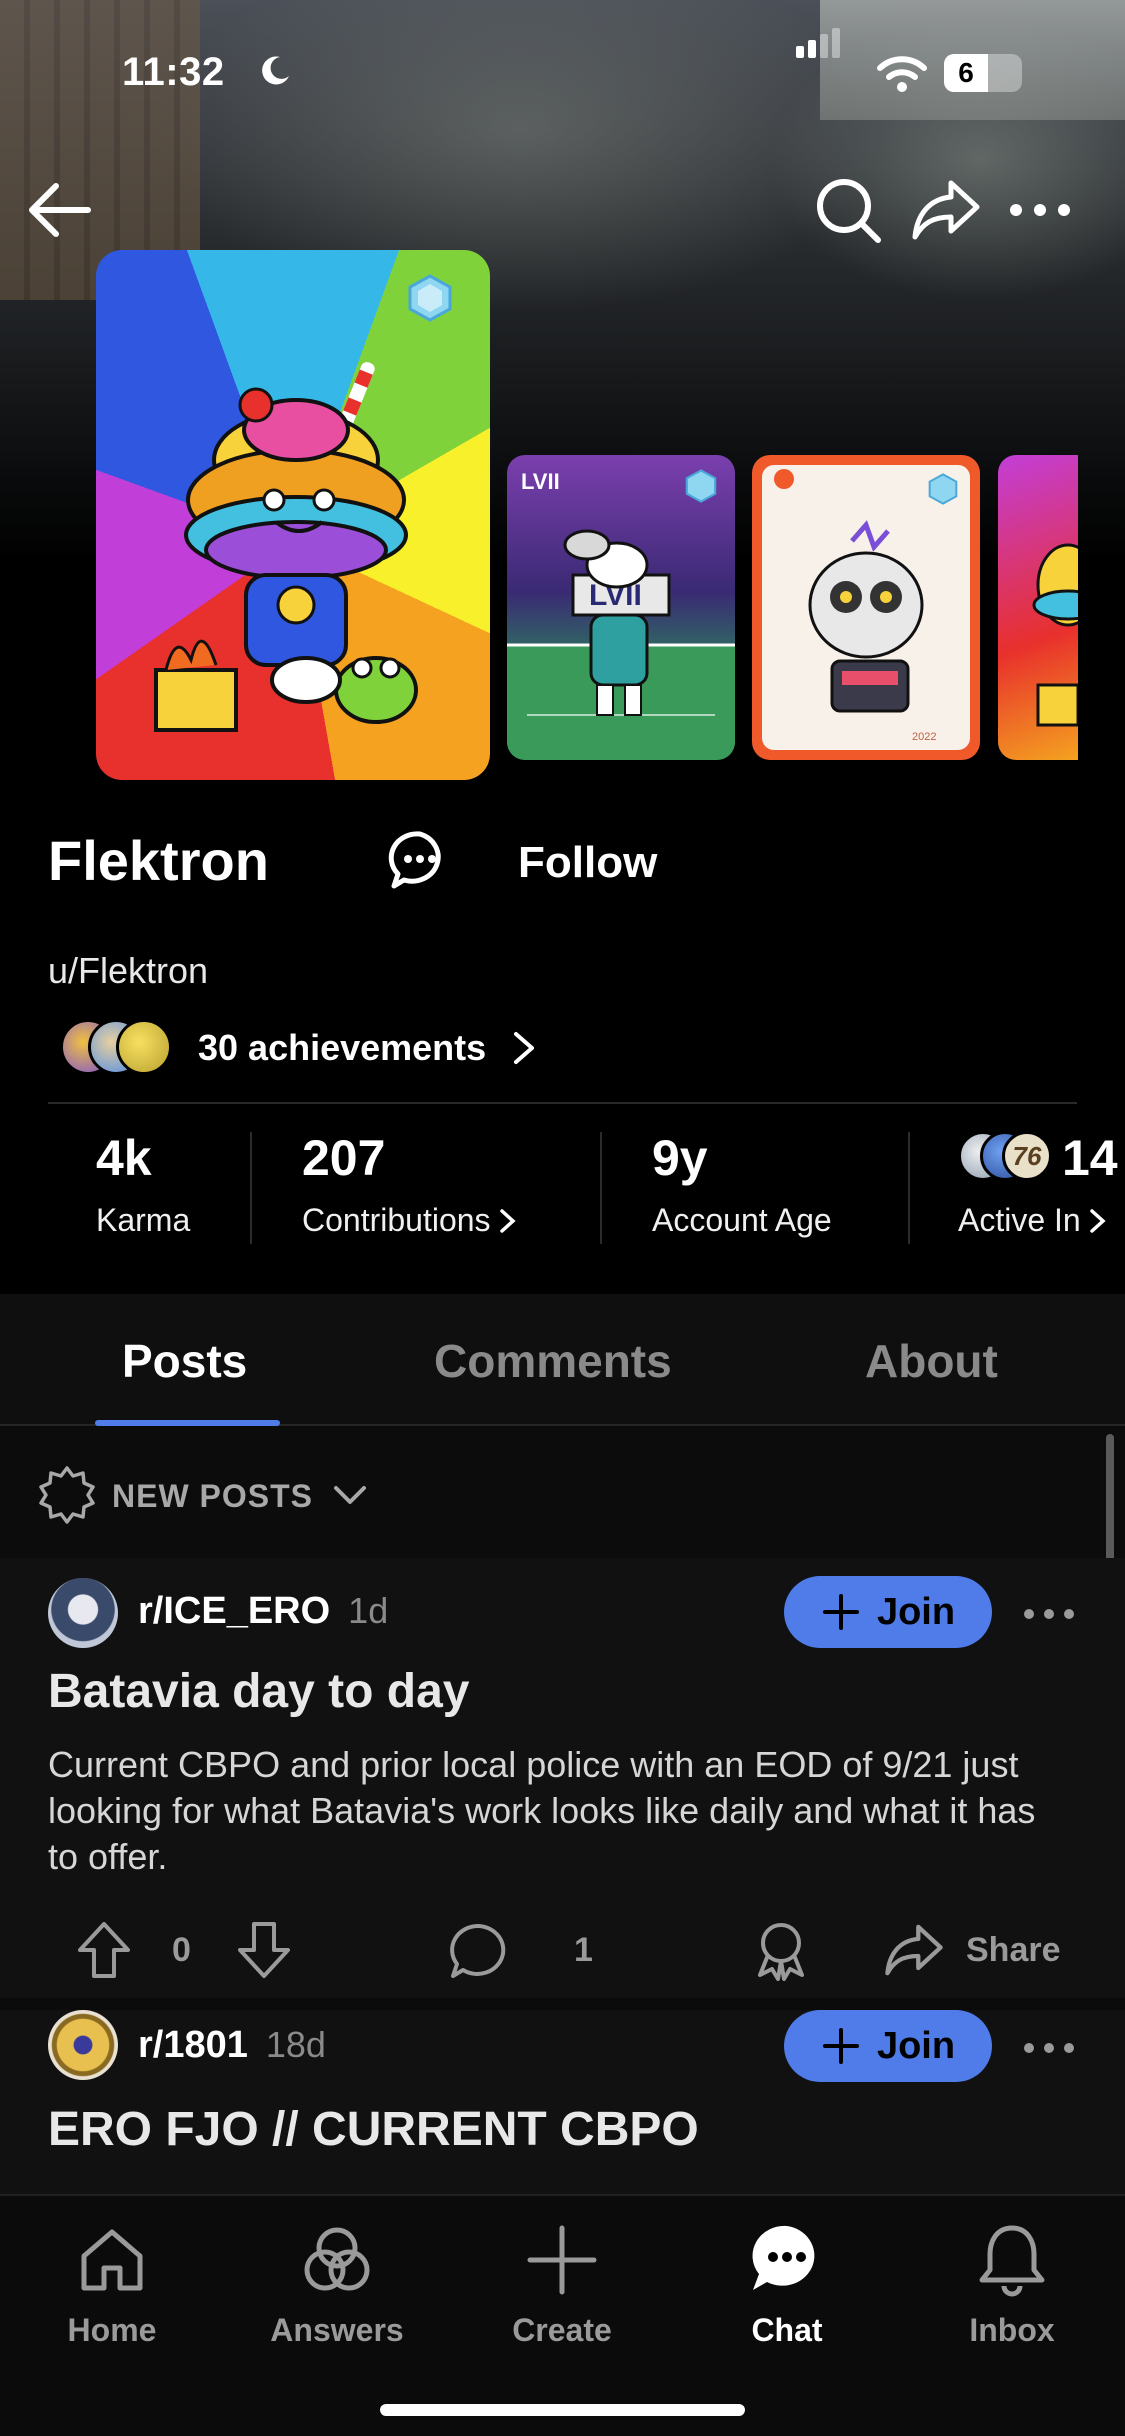 The image size is (1125, 2436). I want to click on status-time: 11:32, so click(173, 72).